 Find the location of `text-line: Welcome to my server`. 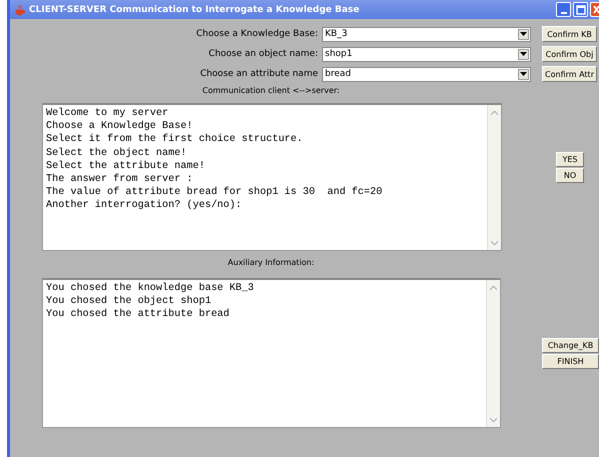

text-line: Welcome to my server is located at coordinates (108, 113).